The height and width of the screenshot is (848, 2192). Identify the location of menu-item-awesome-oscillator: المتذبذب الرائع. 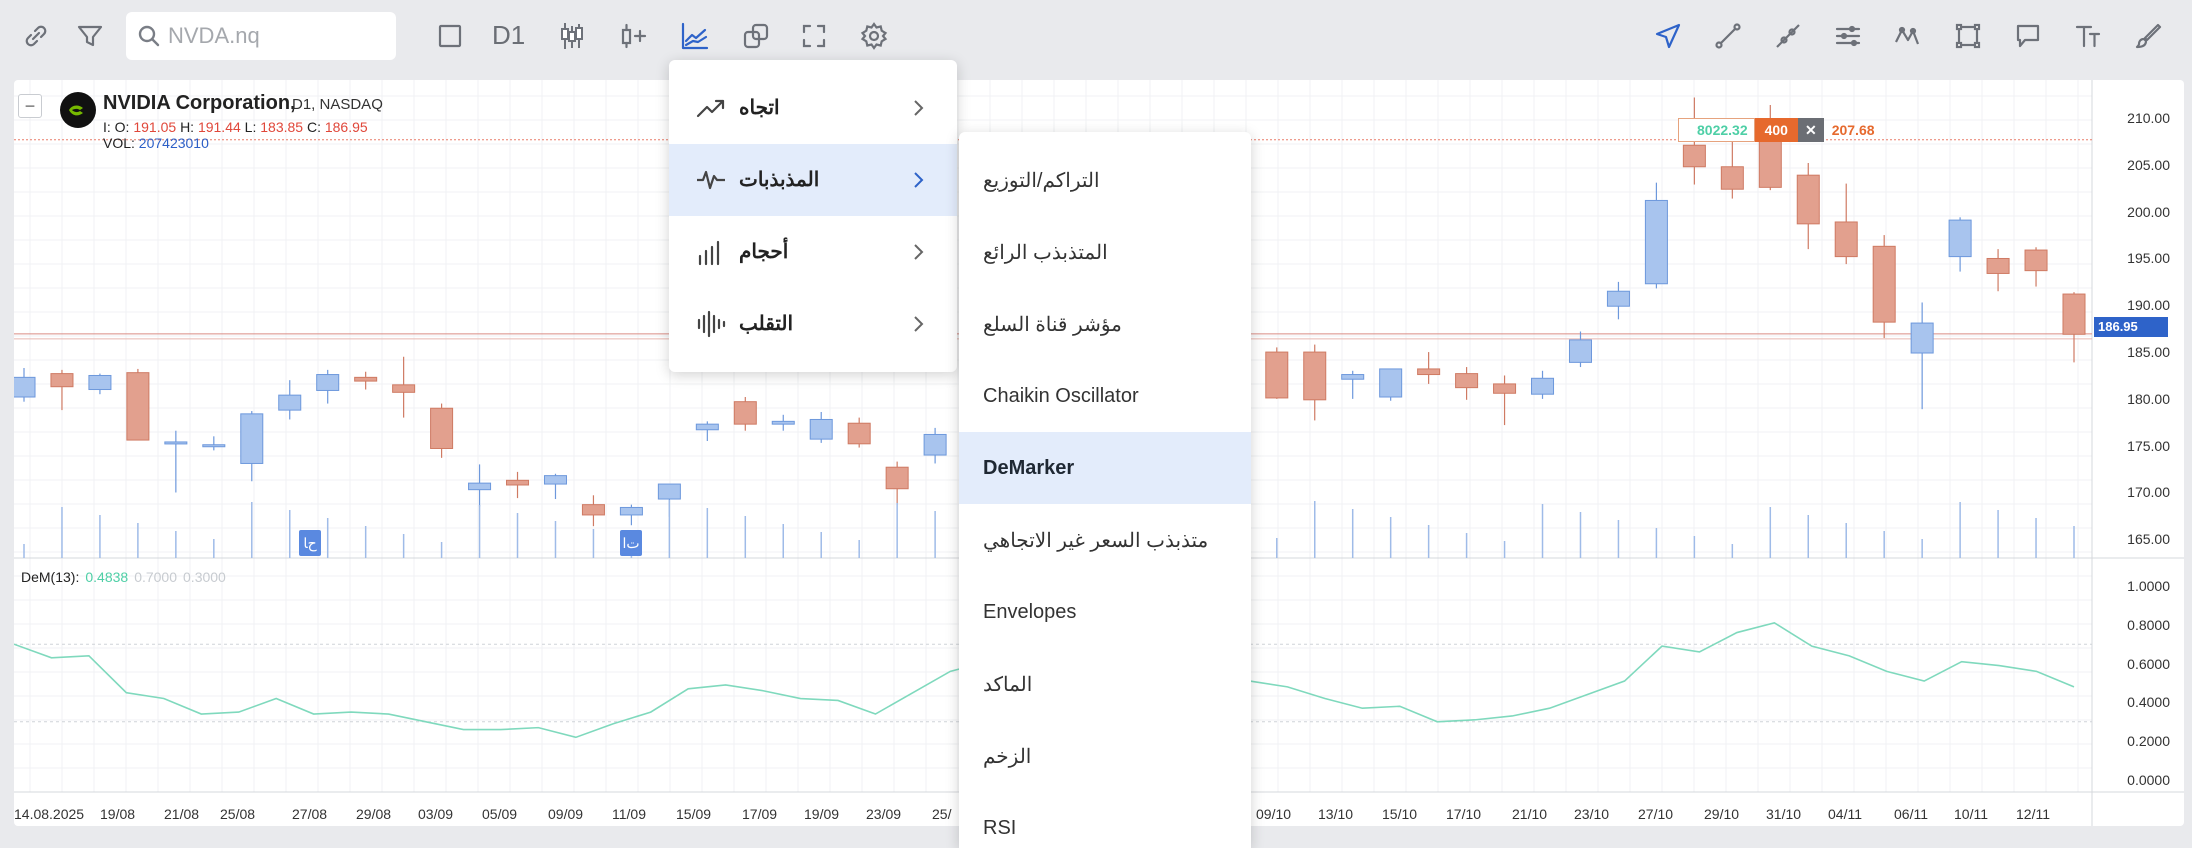
(1105, 252).